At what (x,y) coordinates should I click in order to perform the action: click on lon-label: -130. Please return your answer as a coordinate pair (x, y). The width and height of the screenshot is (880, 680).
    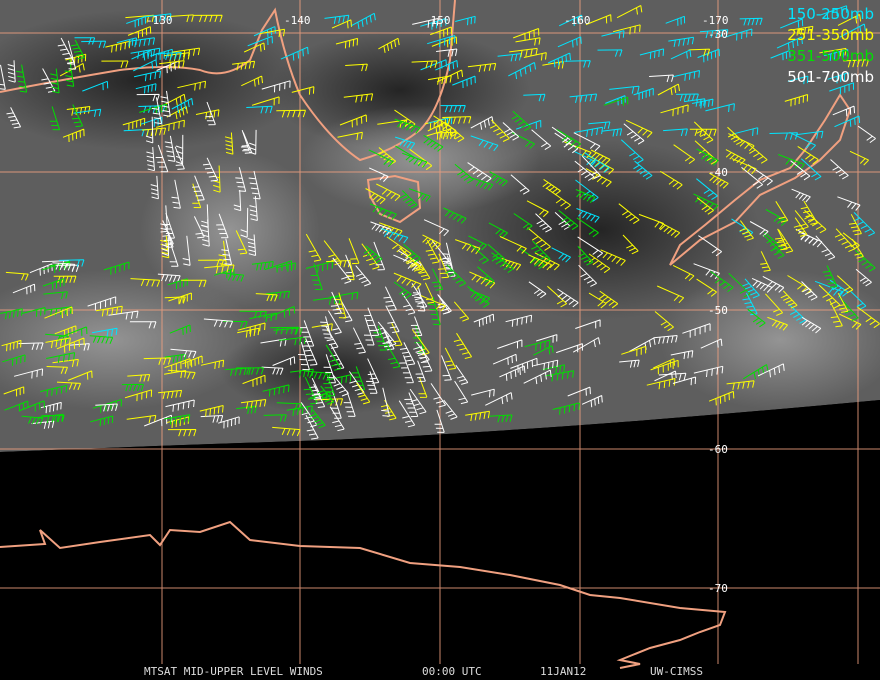
    Looking at the image, I should click on (159, 20).